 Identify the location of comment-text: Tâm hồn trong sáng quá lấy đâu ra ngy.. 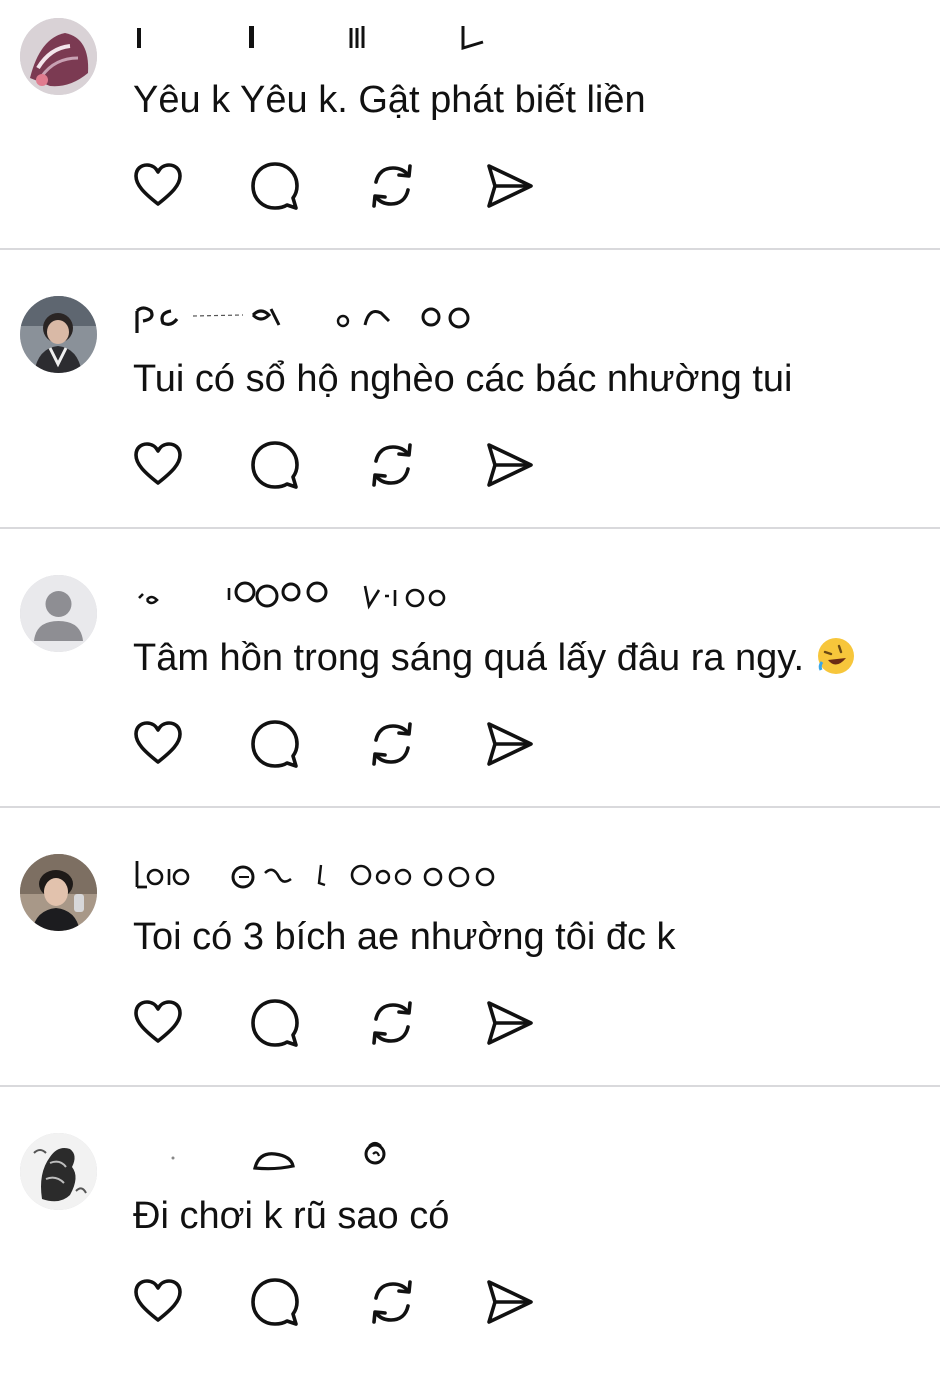
(494, 658).